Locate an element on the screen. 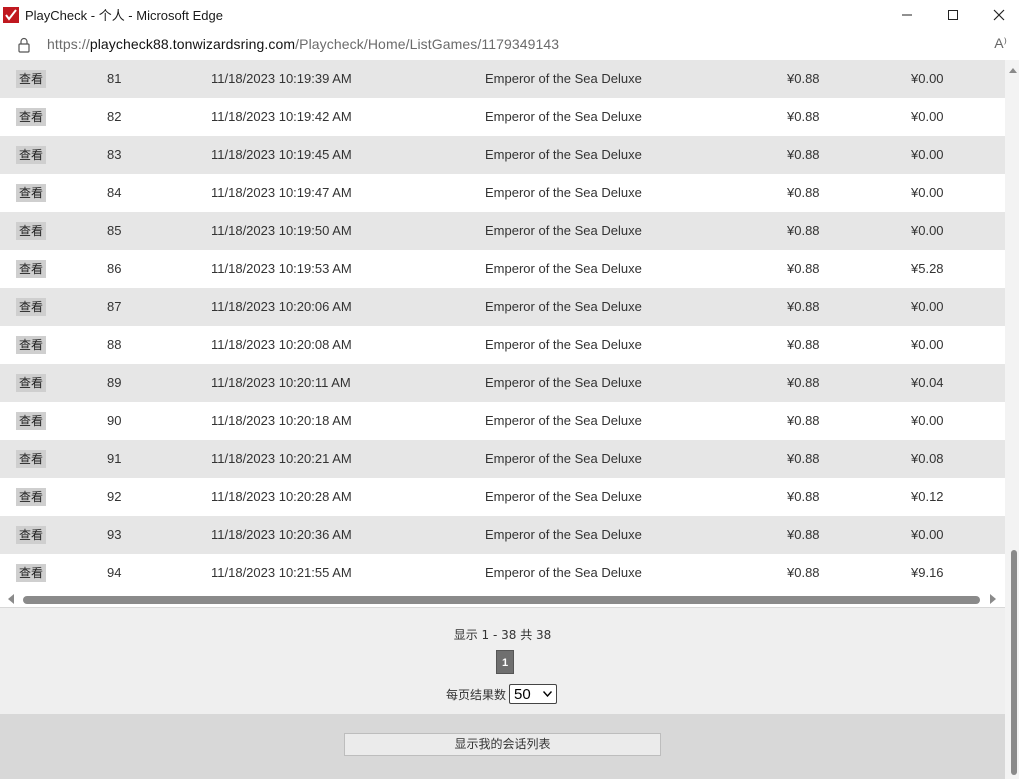 This screenshot has height=779, width=1019. maximize-icon is located at coordinates (953, 14).